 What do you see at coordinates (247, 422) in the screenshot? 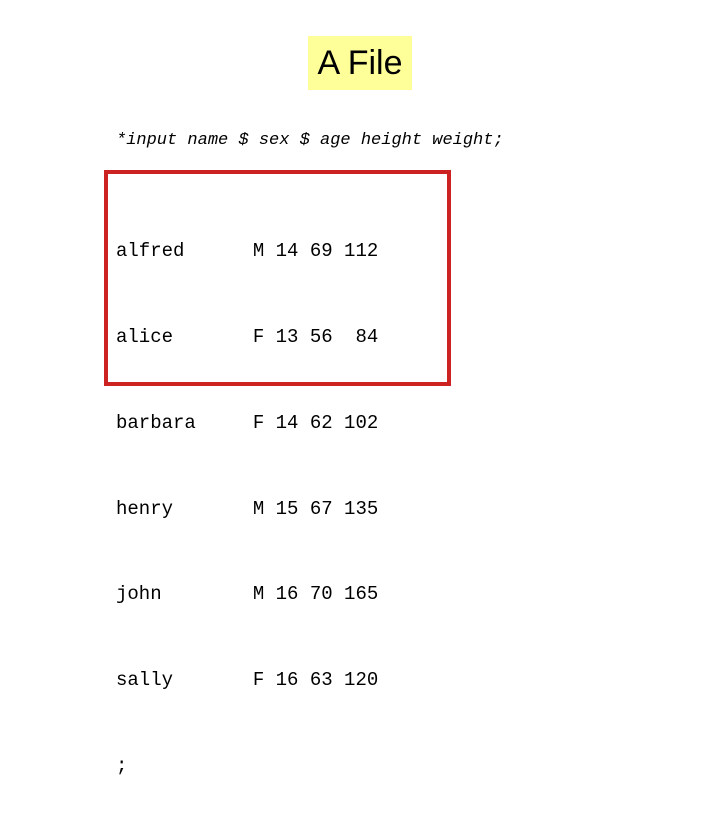
I see `data-row: barbara F 14 62 102` at bounding box center [247, 422].